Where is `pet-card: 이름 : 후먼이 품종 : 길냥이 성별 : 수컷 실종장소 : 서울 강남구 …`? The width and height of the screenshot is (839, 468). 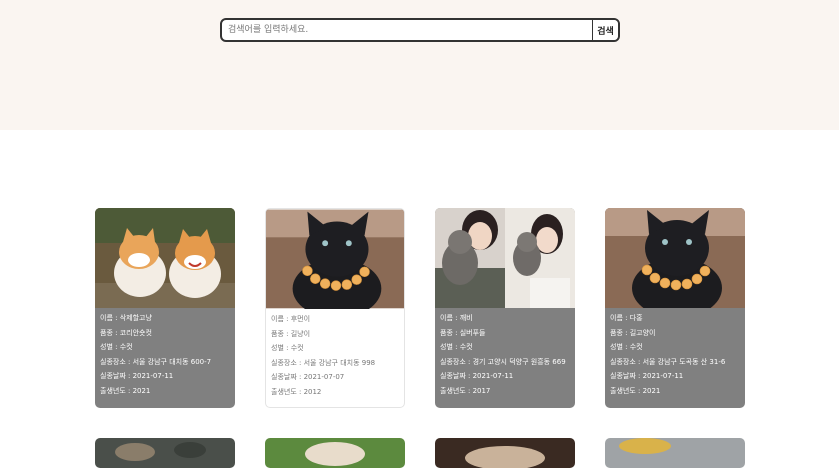 pet-card: 이름 : 후먼이 품종 : 길냥이 성별 : 수컷 실종장소 : 서울 강남구 … is located at coordinates (335, 308).